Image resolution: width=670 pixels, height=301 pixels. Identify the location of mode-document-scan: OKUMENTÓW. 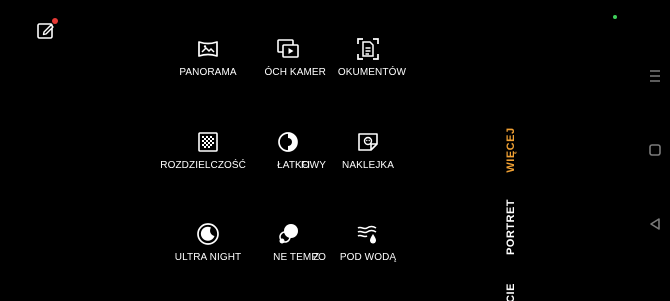
(368, 62).